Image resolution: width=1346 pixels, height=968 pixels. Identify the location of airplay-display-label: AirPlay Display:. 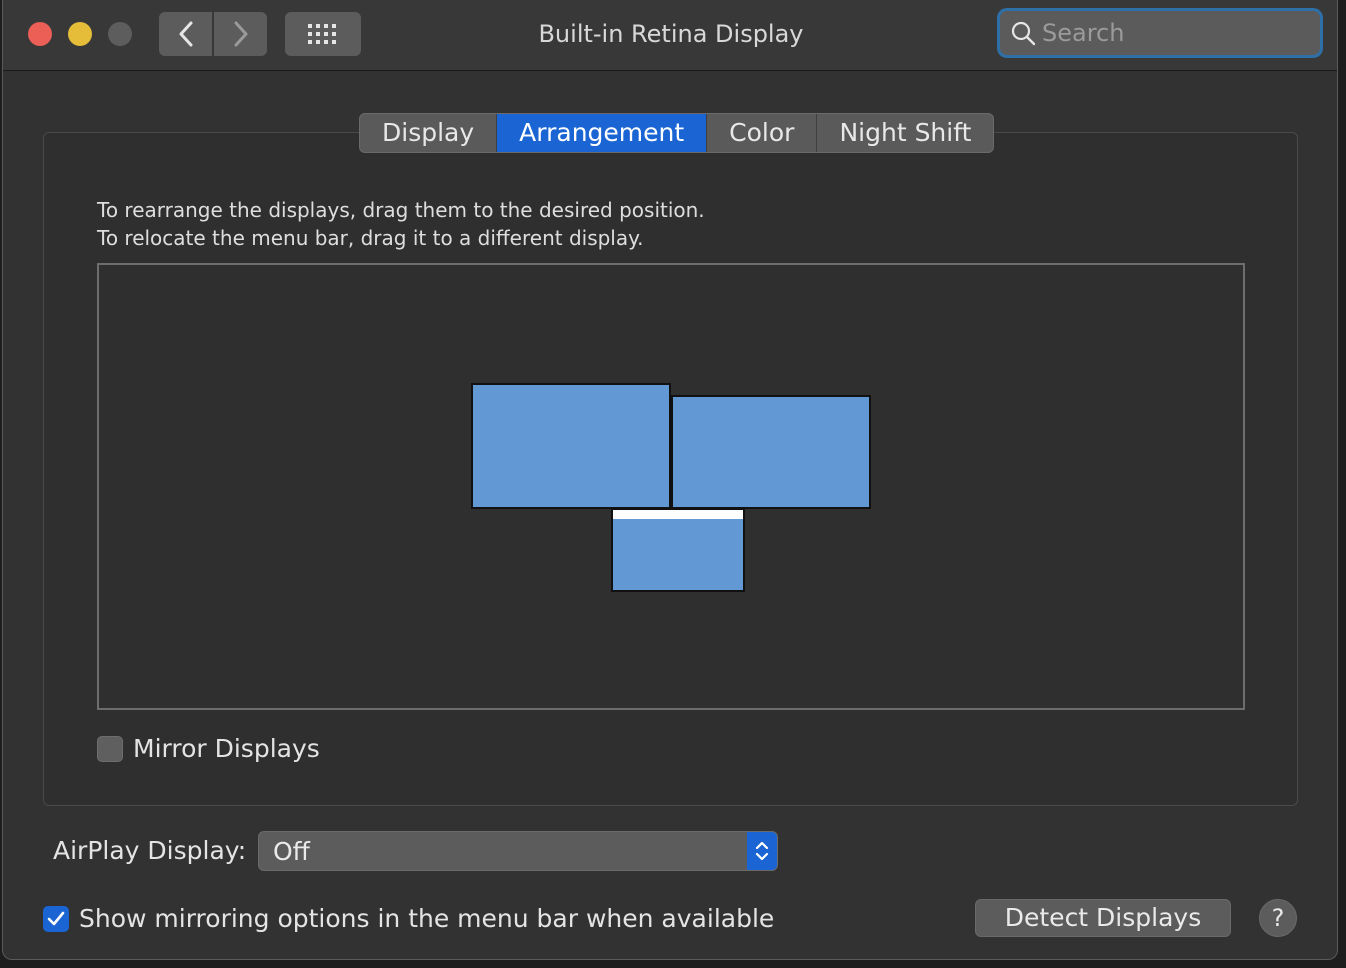
(150, 850).